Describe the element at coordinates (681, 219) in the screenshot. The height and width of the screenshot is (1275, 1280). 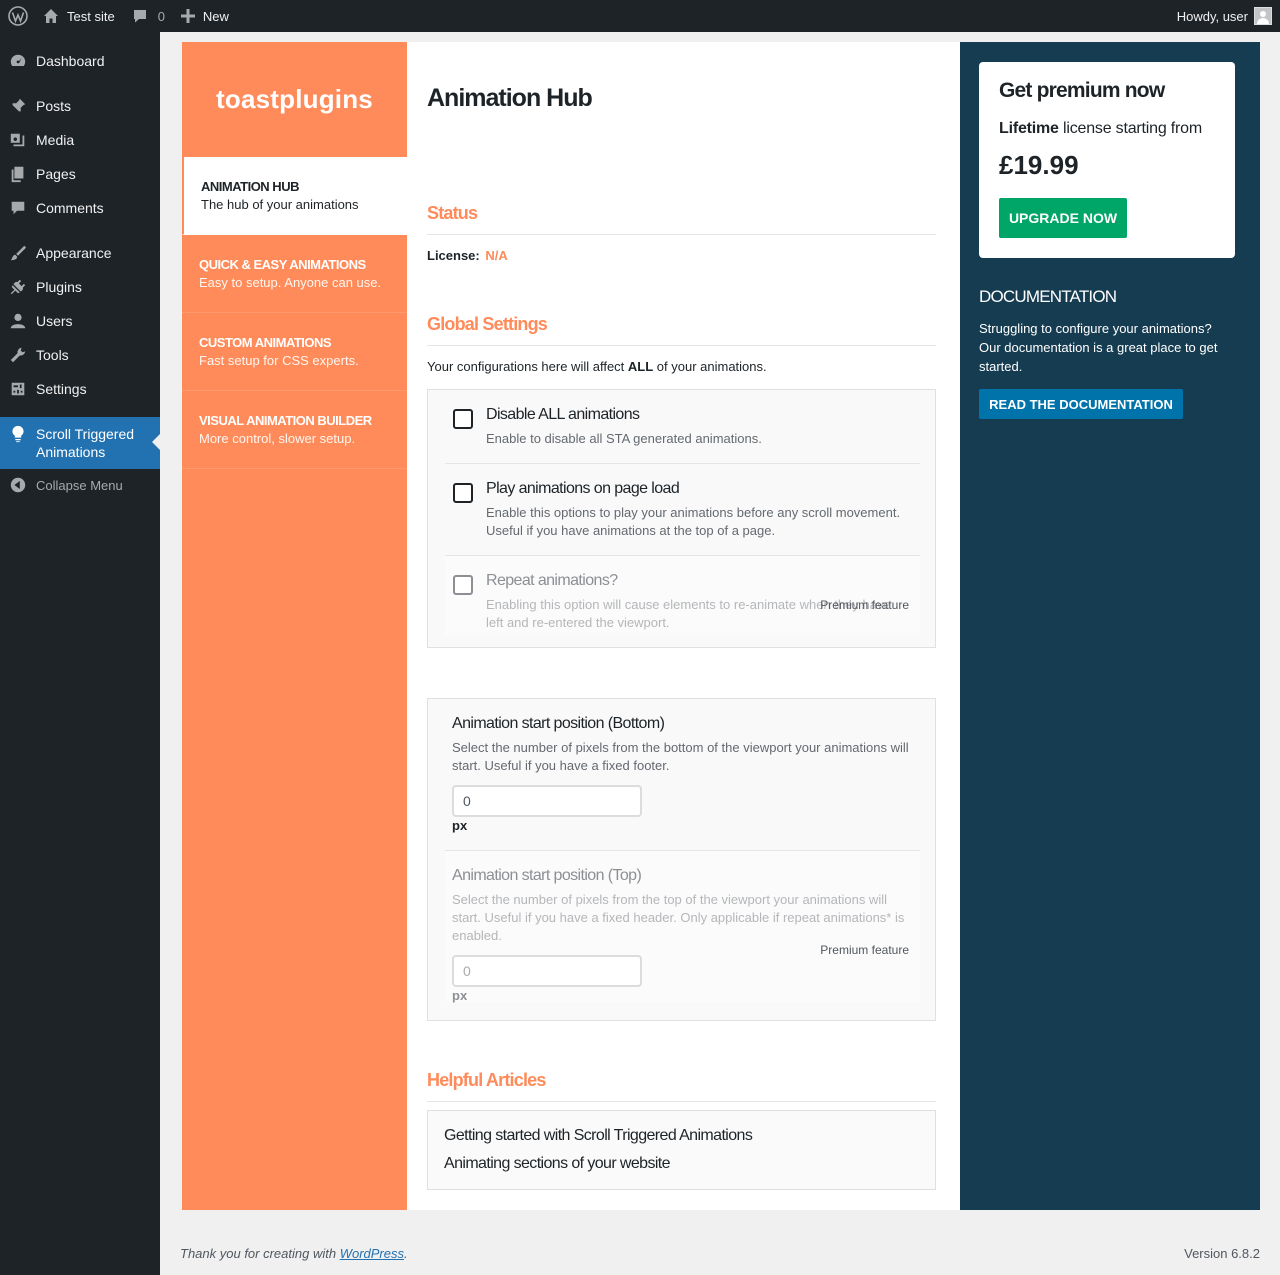
I see `status-heading: Status` at that location.